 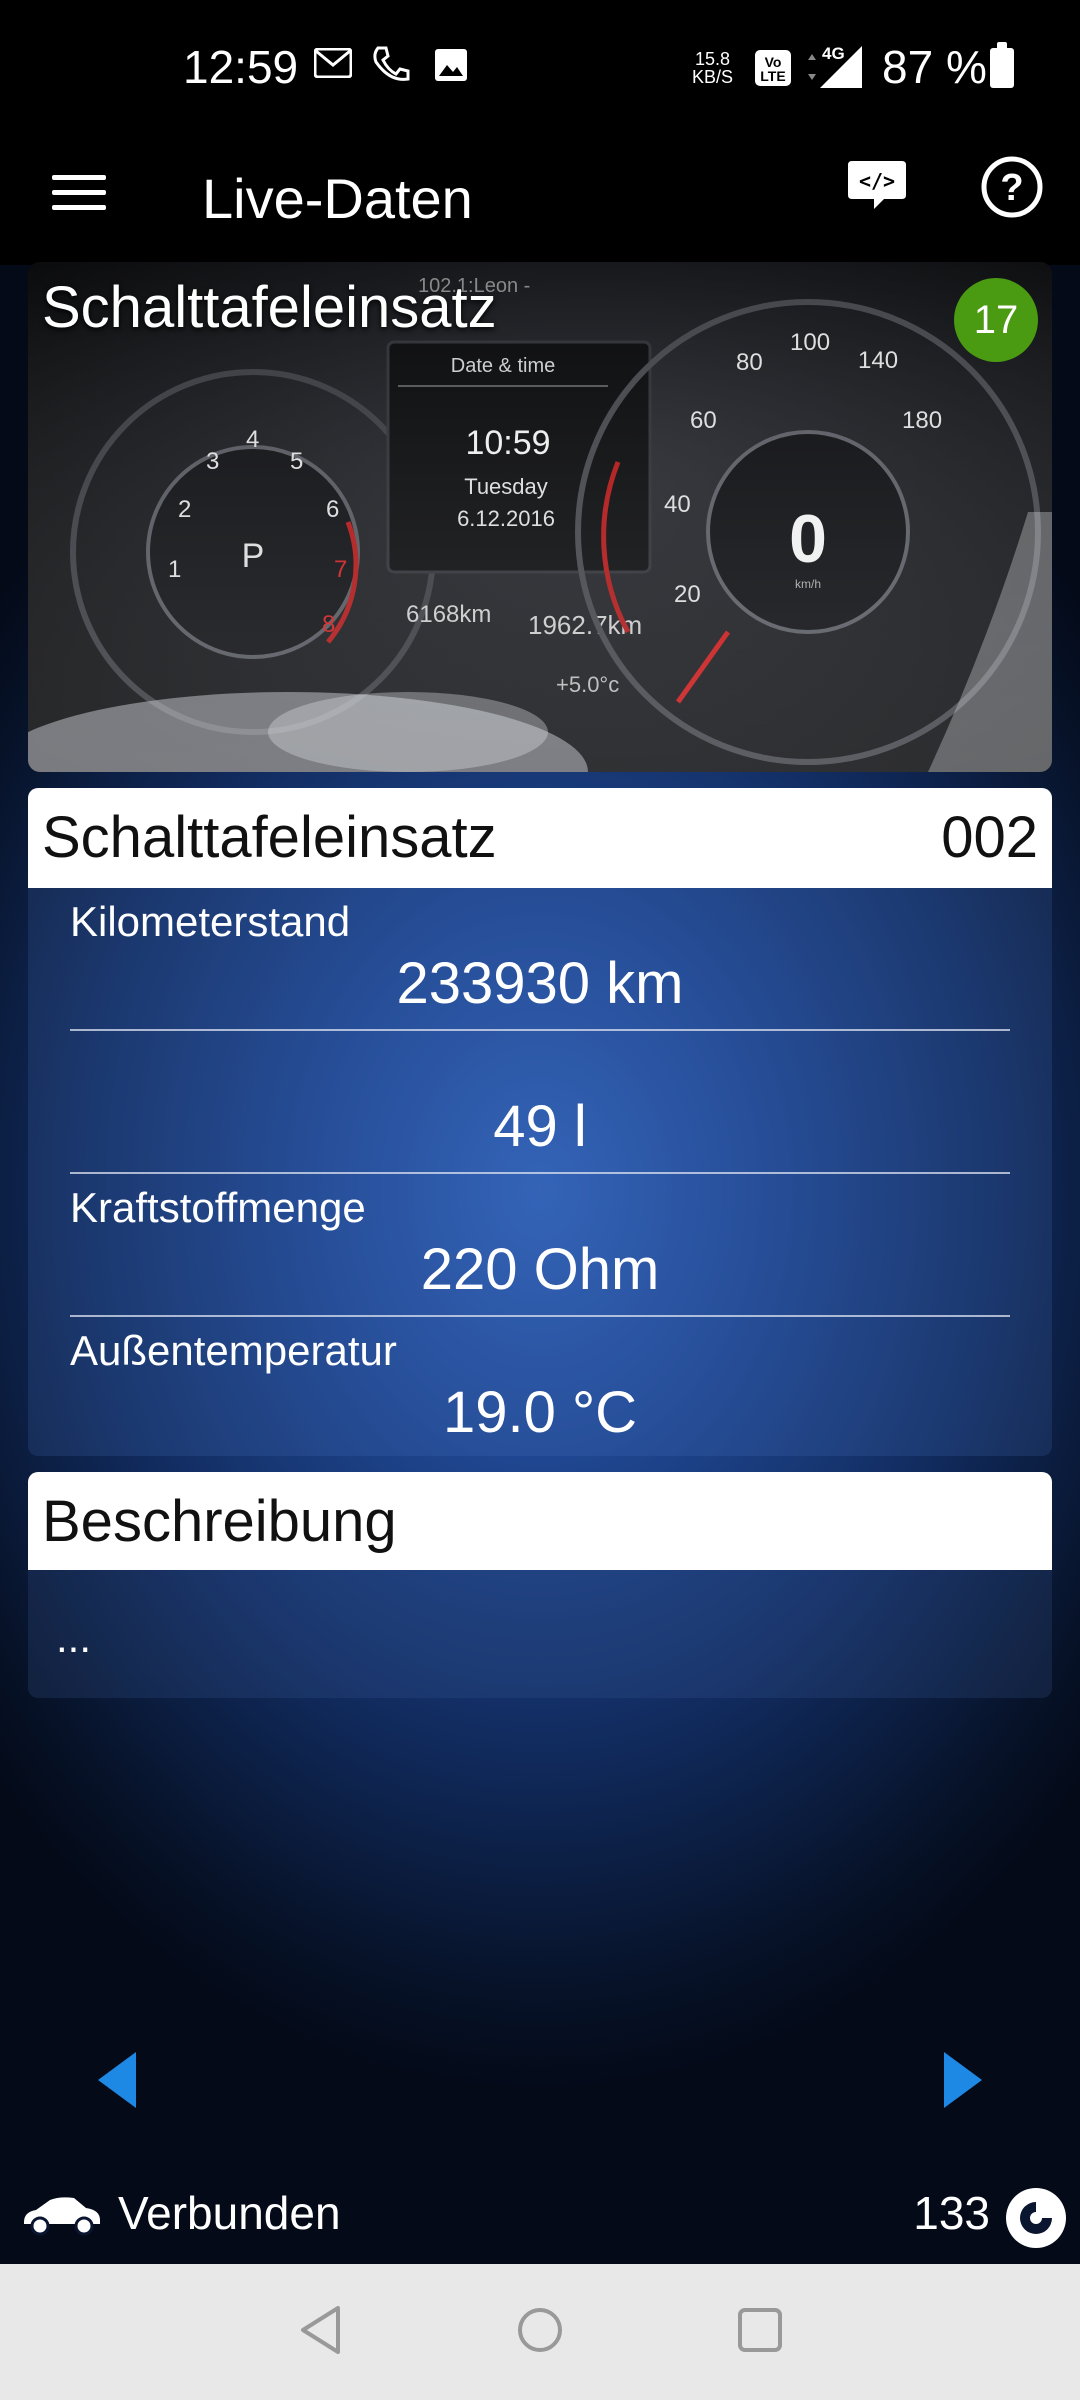 I want to click on image-icon, so click(x=451, y=65).